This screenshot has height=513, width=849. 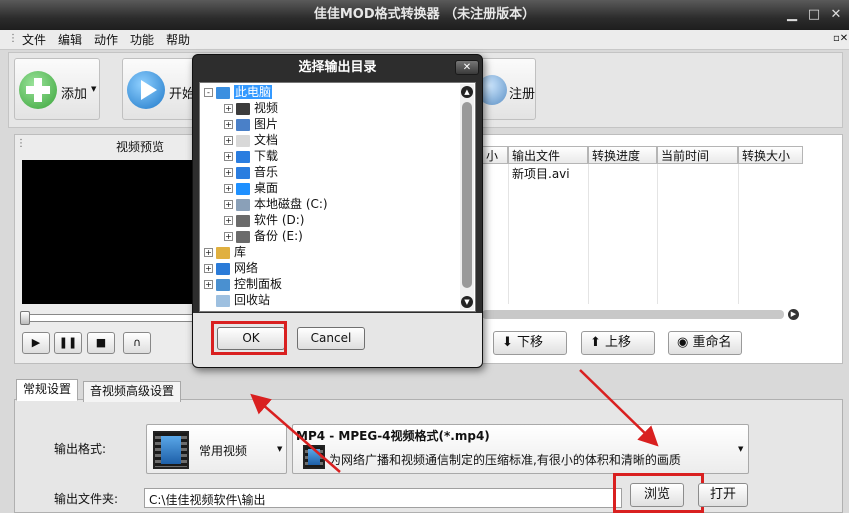 I want to click on arrow-to-browse, so click(x=619, y=408).